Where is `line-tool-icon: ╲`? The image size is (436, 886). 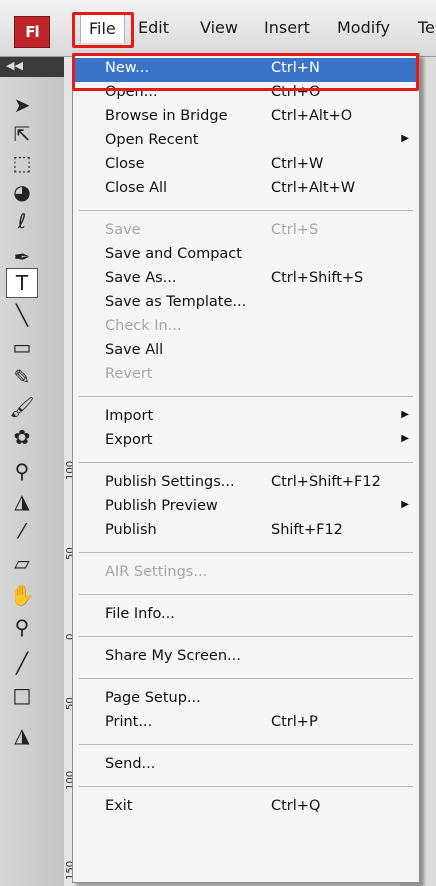 line-tool-icon: ╲ is located at coordinates (22, 315).